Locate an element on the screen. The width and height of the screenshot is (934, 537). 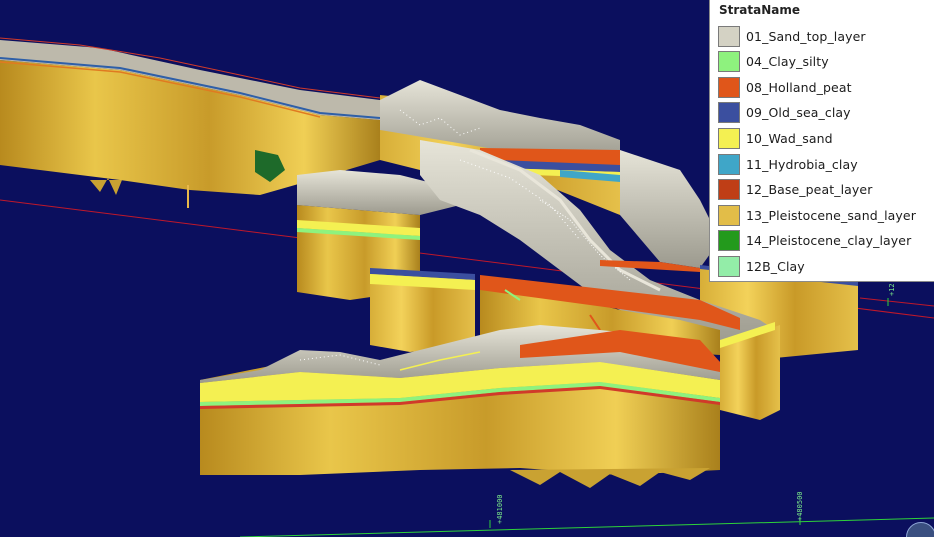
legend-label: 12_Base_peat_layer is located at coordinates (809, 190).